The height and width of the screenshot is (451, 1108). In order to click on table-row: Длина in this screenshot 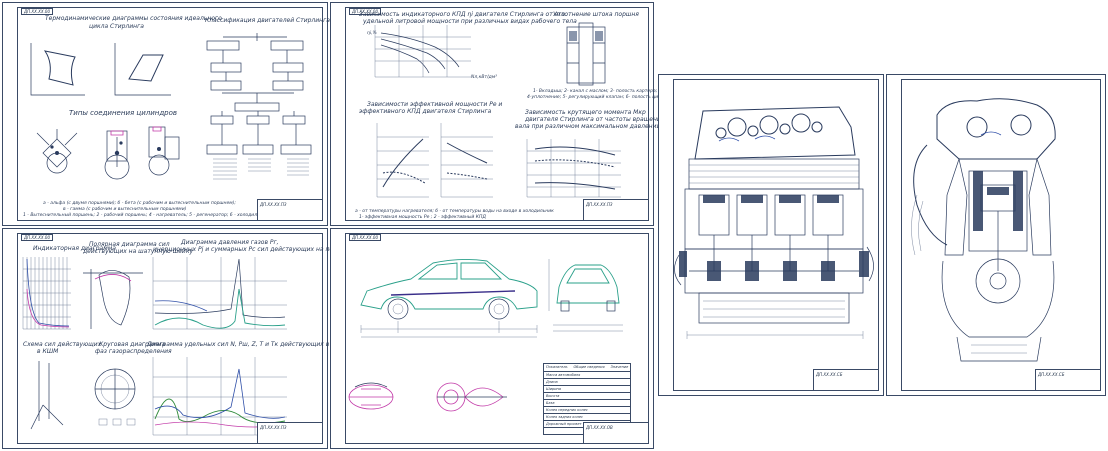, I will do `click(587, 382)`.